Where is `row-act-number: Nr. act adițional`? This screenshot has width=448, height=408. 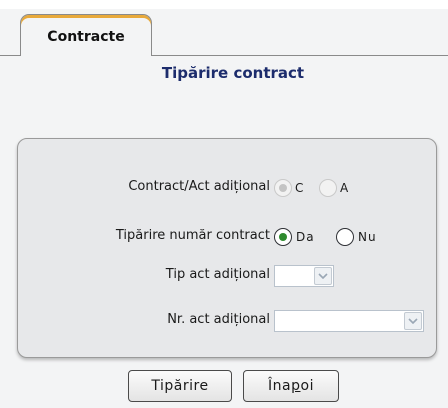
row-act-number: Nr. act adițional is located at coordinates (228, 321).